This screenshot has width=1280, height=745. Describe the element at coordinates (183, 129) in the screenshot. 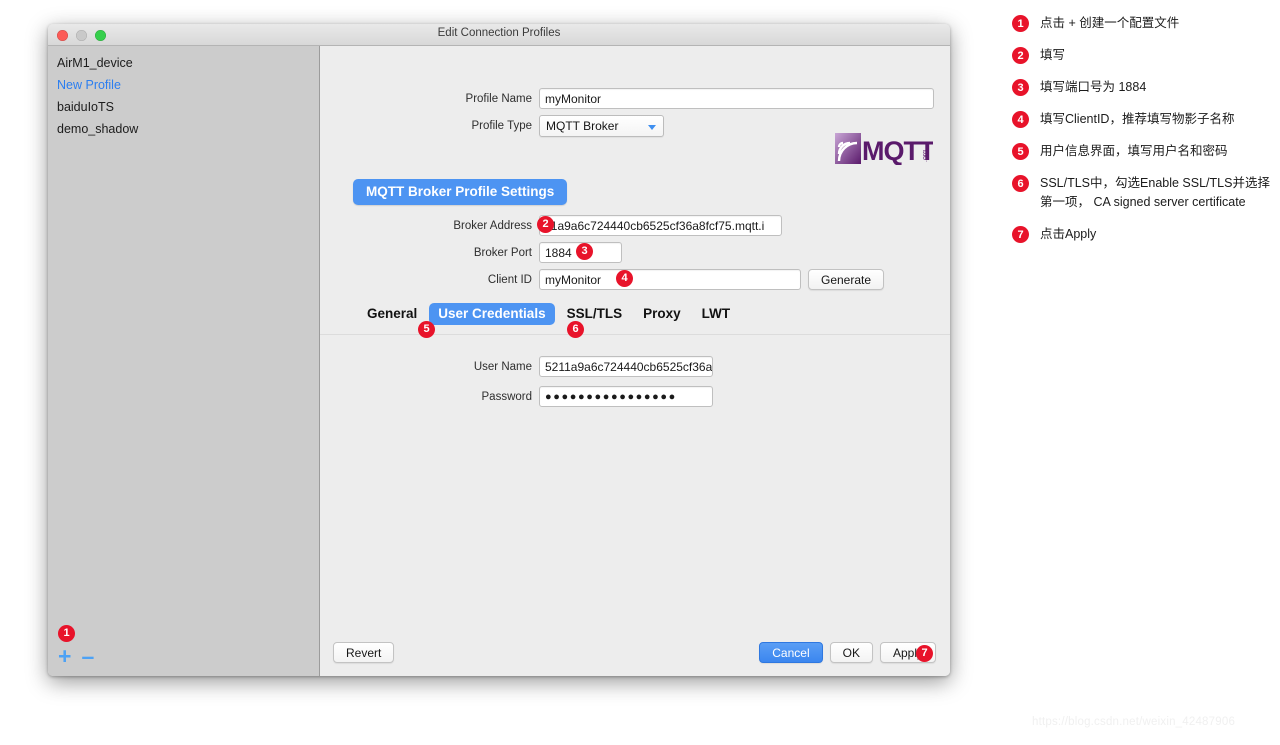

I see `sidebar-item-demo-shadow: demo_shadow` at that location.